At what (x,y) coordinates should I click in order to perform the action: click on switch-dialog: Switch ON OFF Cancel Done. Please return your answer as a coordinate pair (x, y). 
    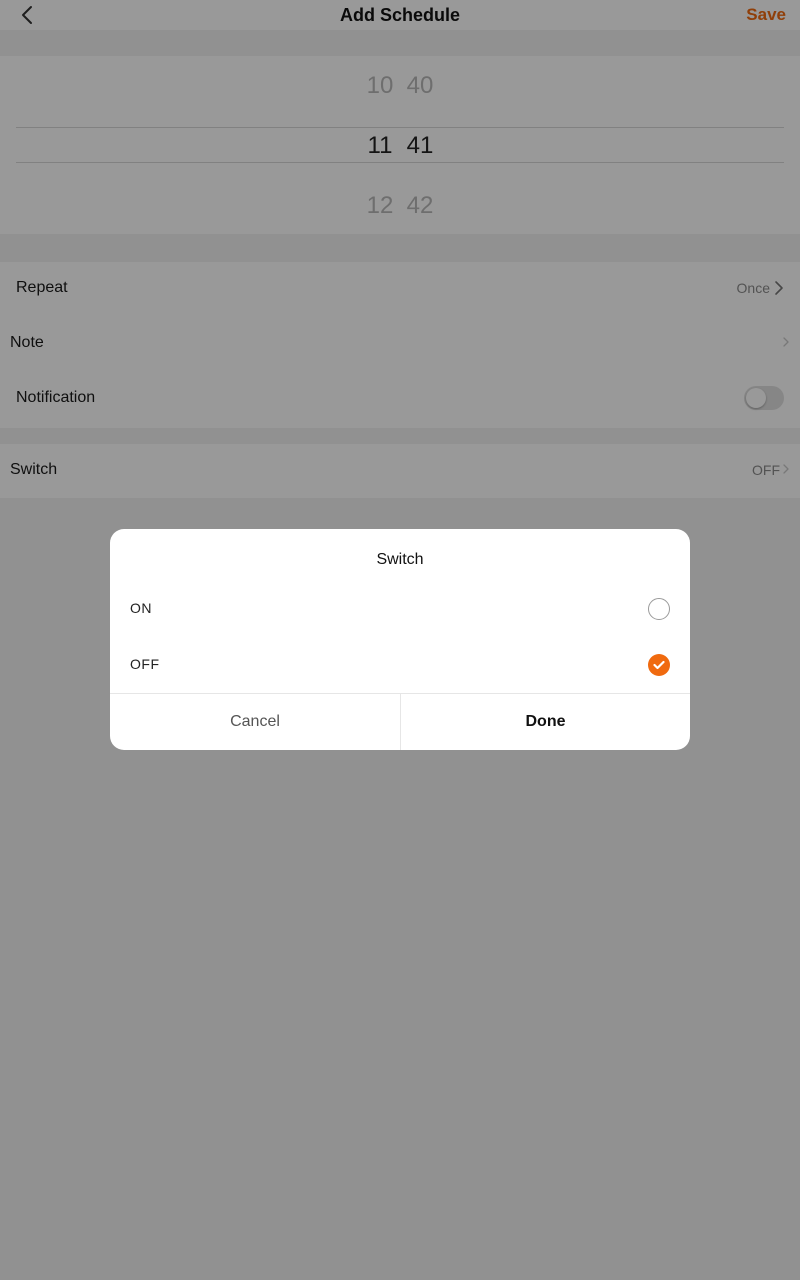
    Looking at the image, I should click on (400, 639).